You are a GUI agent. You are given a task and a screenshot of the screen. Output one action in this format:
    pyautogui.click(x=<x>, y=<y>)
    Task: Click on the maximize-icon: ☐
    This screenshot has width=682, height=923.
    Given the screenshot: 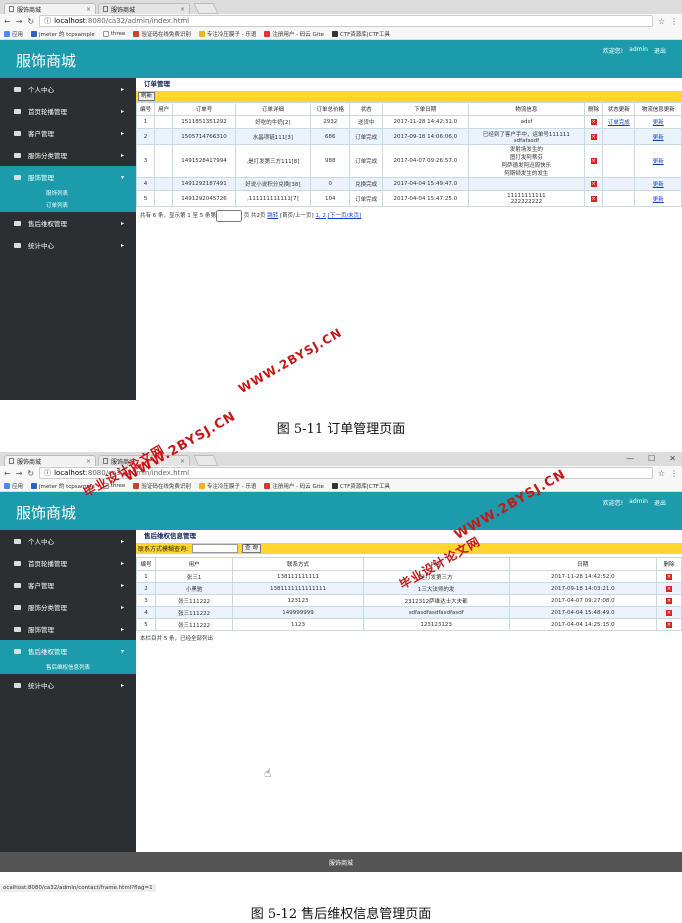 What is the action you would take?
    pyautogui.click(x=651, y=458)
    